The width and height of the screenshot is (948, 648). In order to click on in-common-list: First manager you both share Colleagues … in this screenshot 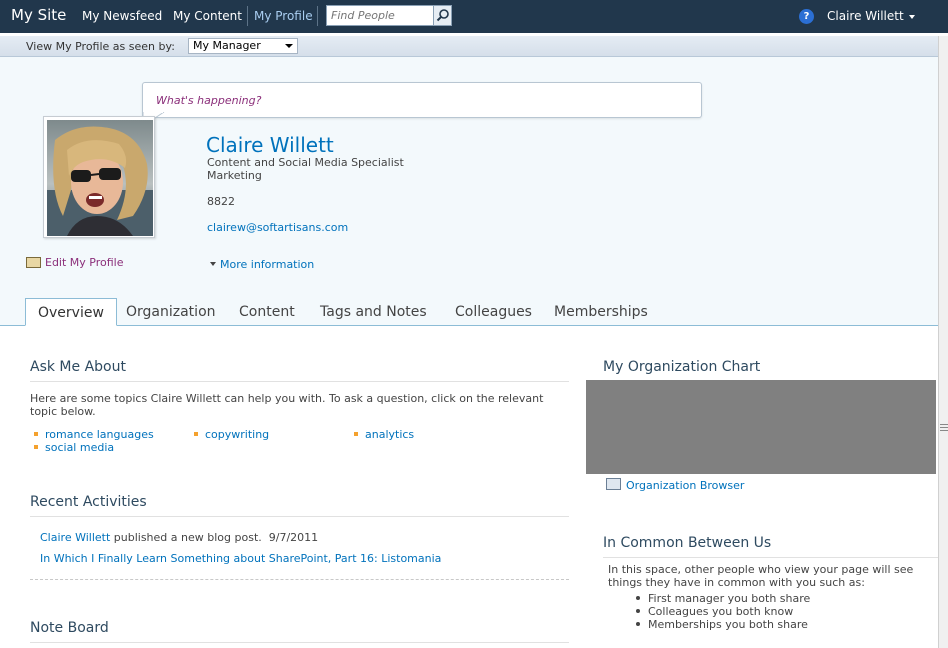, I will do `click(723, 611)`.